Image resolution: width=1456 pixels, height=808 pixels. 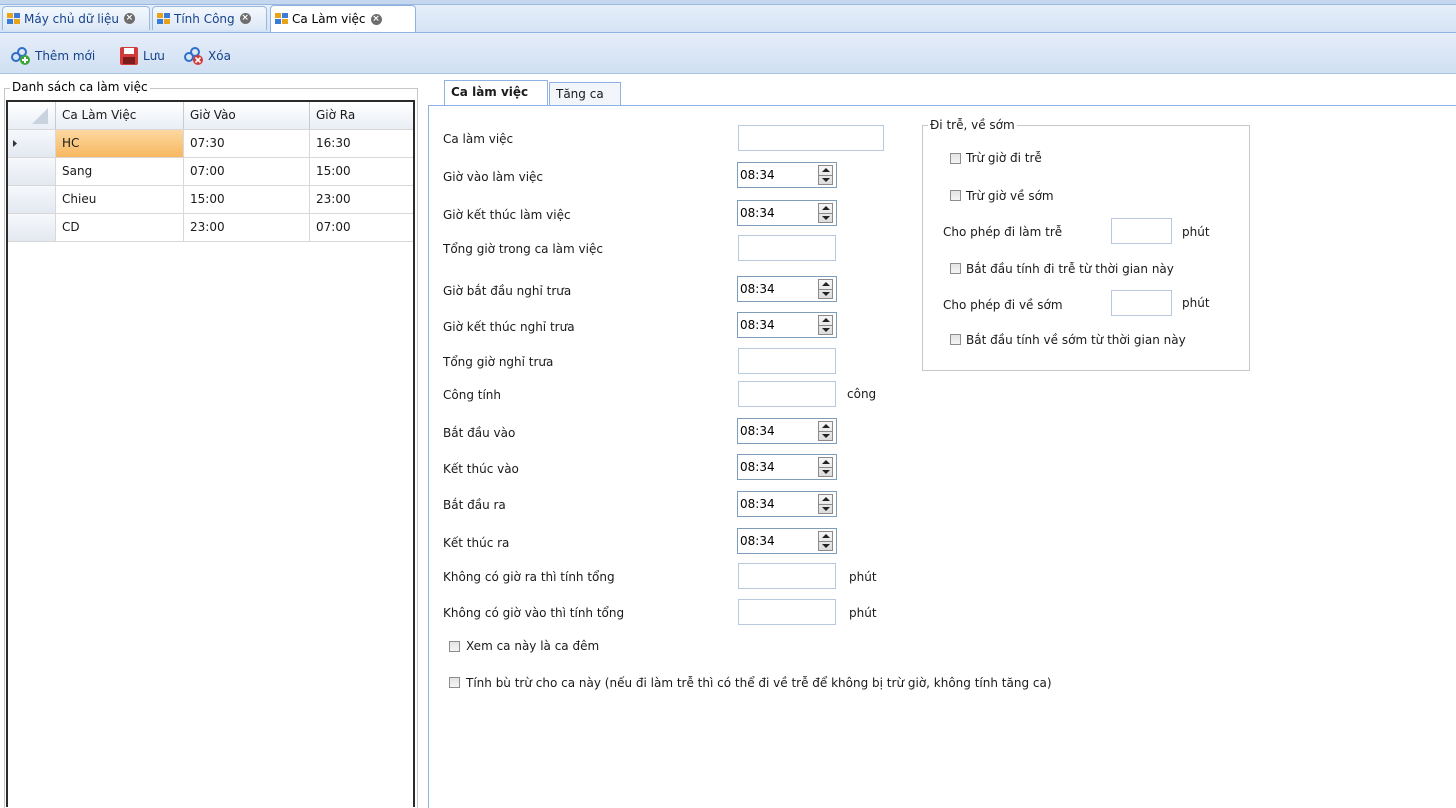 I want to click on no-checkout-label: Không có giờ ra thì tính tổng, so click(x=529, y=577).